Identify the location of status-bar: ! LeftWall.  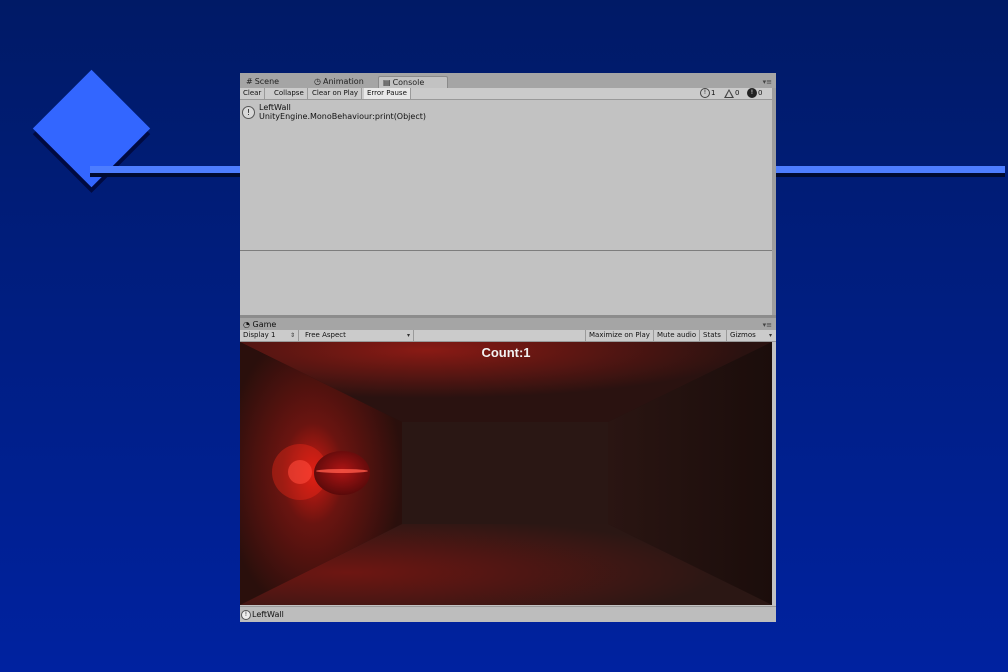
(508, 614).